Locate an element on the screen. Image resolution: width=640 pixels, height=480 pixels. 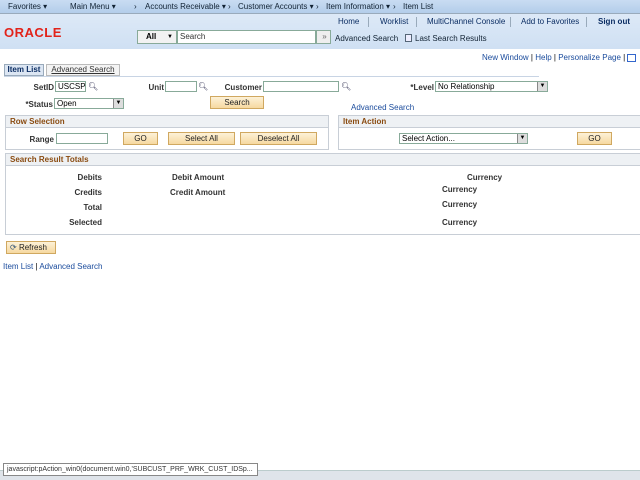
add-favorites-link: Add to Favorites is located at coordinates (550, 21).